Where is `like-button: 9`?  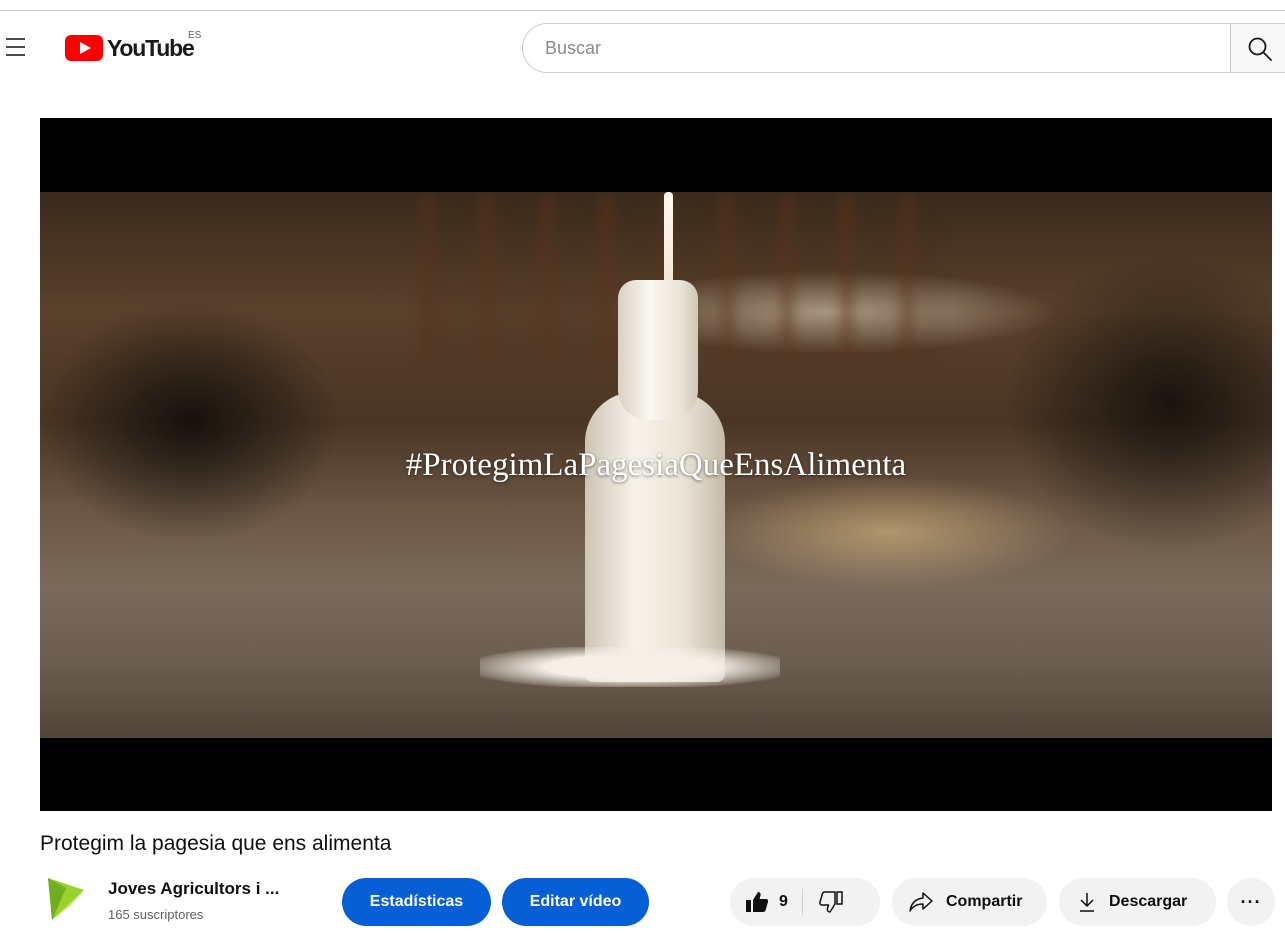
like-button: 9 is located at coordinates (766, 902).